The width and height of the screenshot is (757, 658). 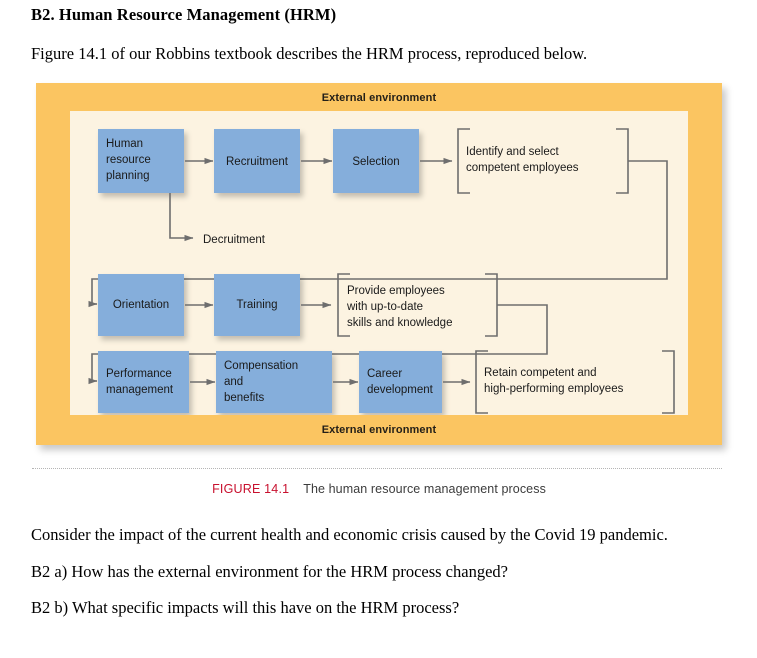 I want to click on box-career-development, so click(x=400, y=382).